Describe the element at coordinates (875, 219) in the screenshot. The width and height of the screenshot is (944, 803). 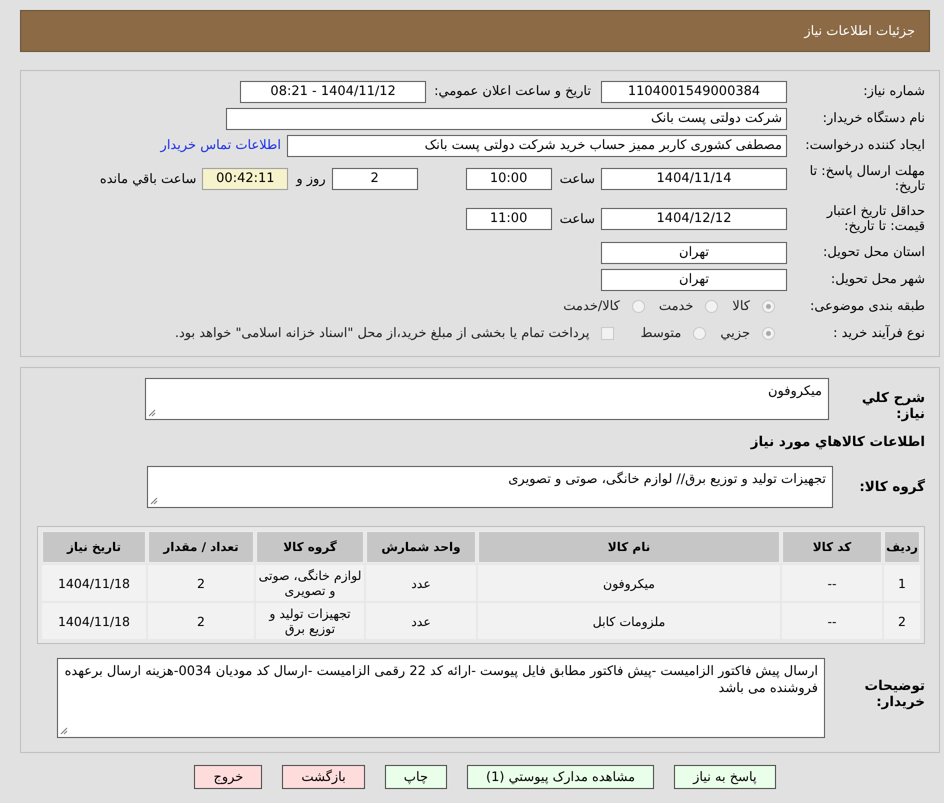
I see `field-label: حداقل تاريخ اعتبار قيمت: تا تاريخ:` at that location.